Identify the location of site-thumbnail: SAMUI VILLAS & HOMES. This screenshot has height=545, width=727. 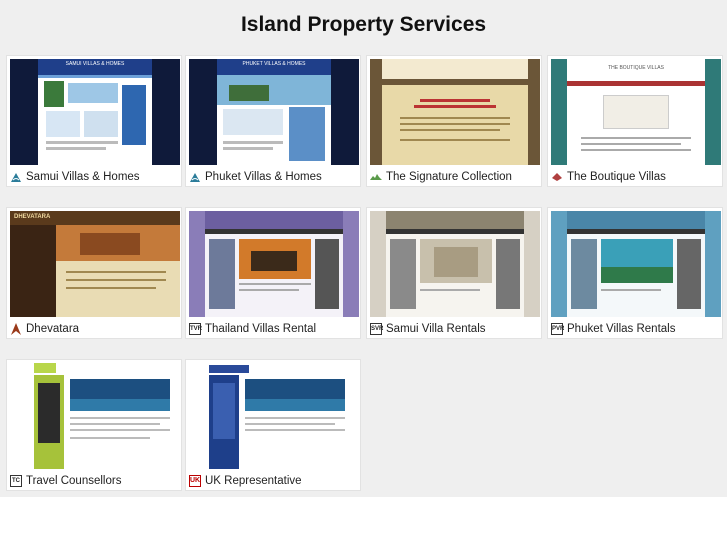
(95, 112).